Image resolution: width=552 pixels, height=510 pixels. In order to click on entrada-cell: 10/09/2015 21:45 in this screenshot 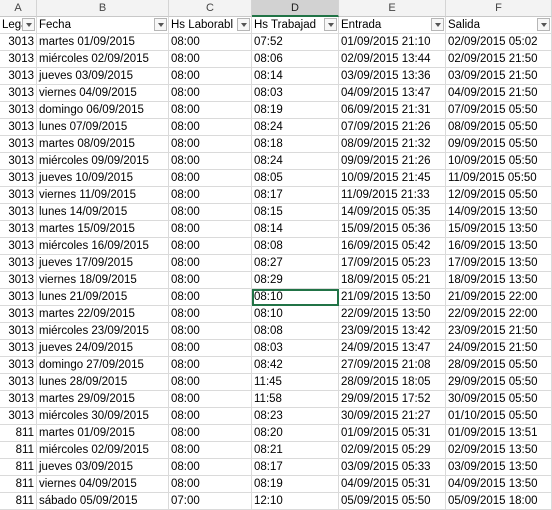, I will do `click(392, 178)`.